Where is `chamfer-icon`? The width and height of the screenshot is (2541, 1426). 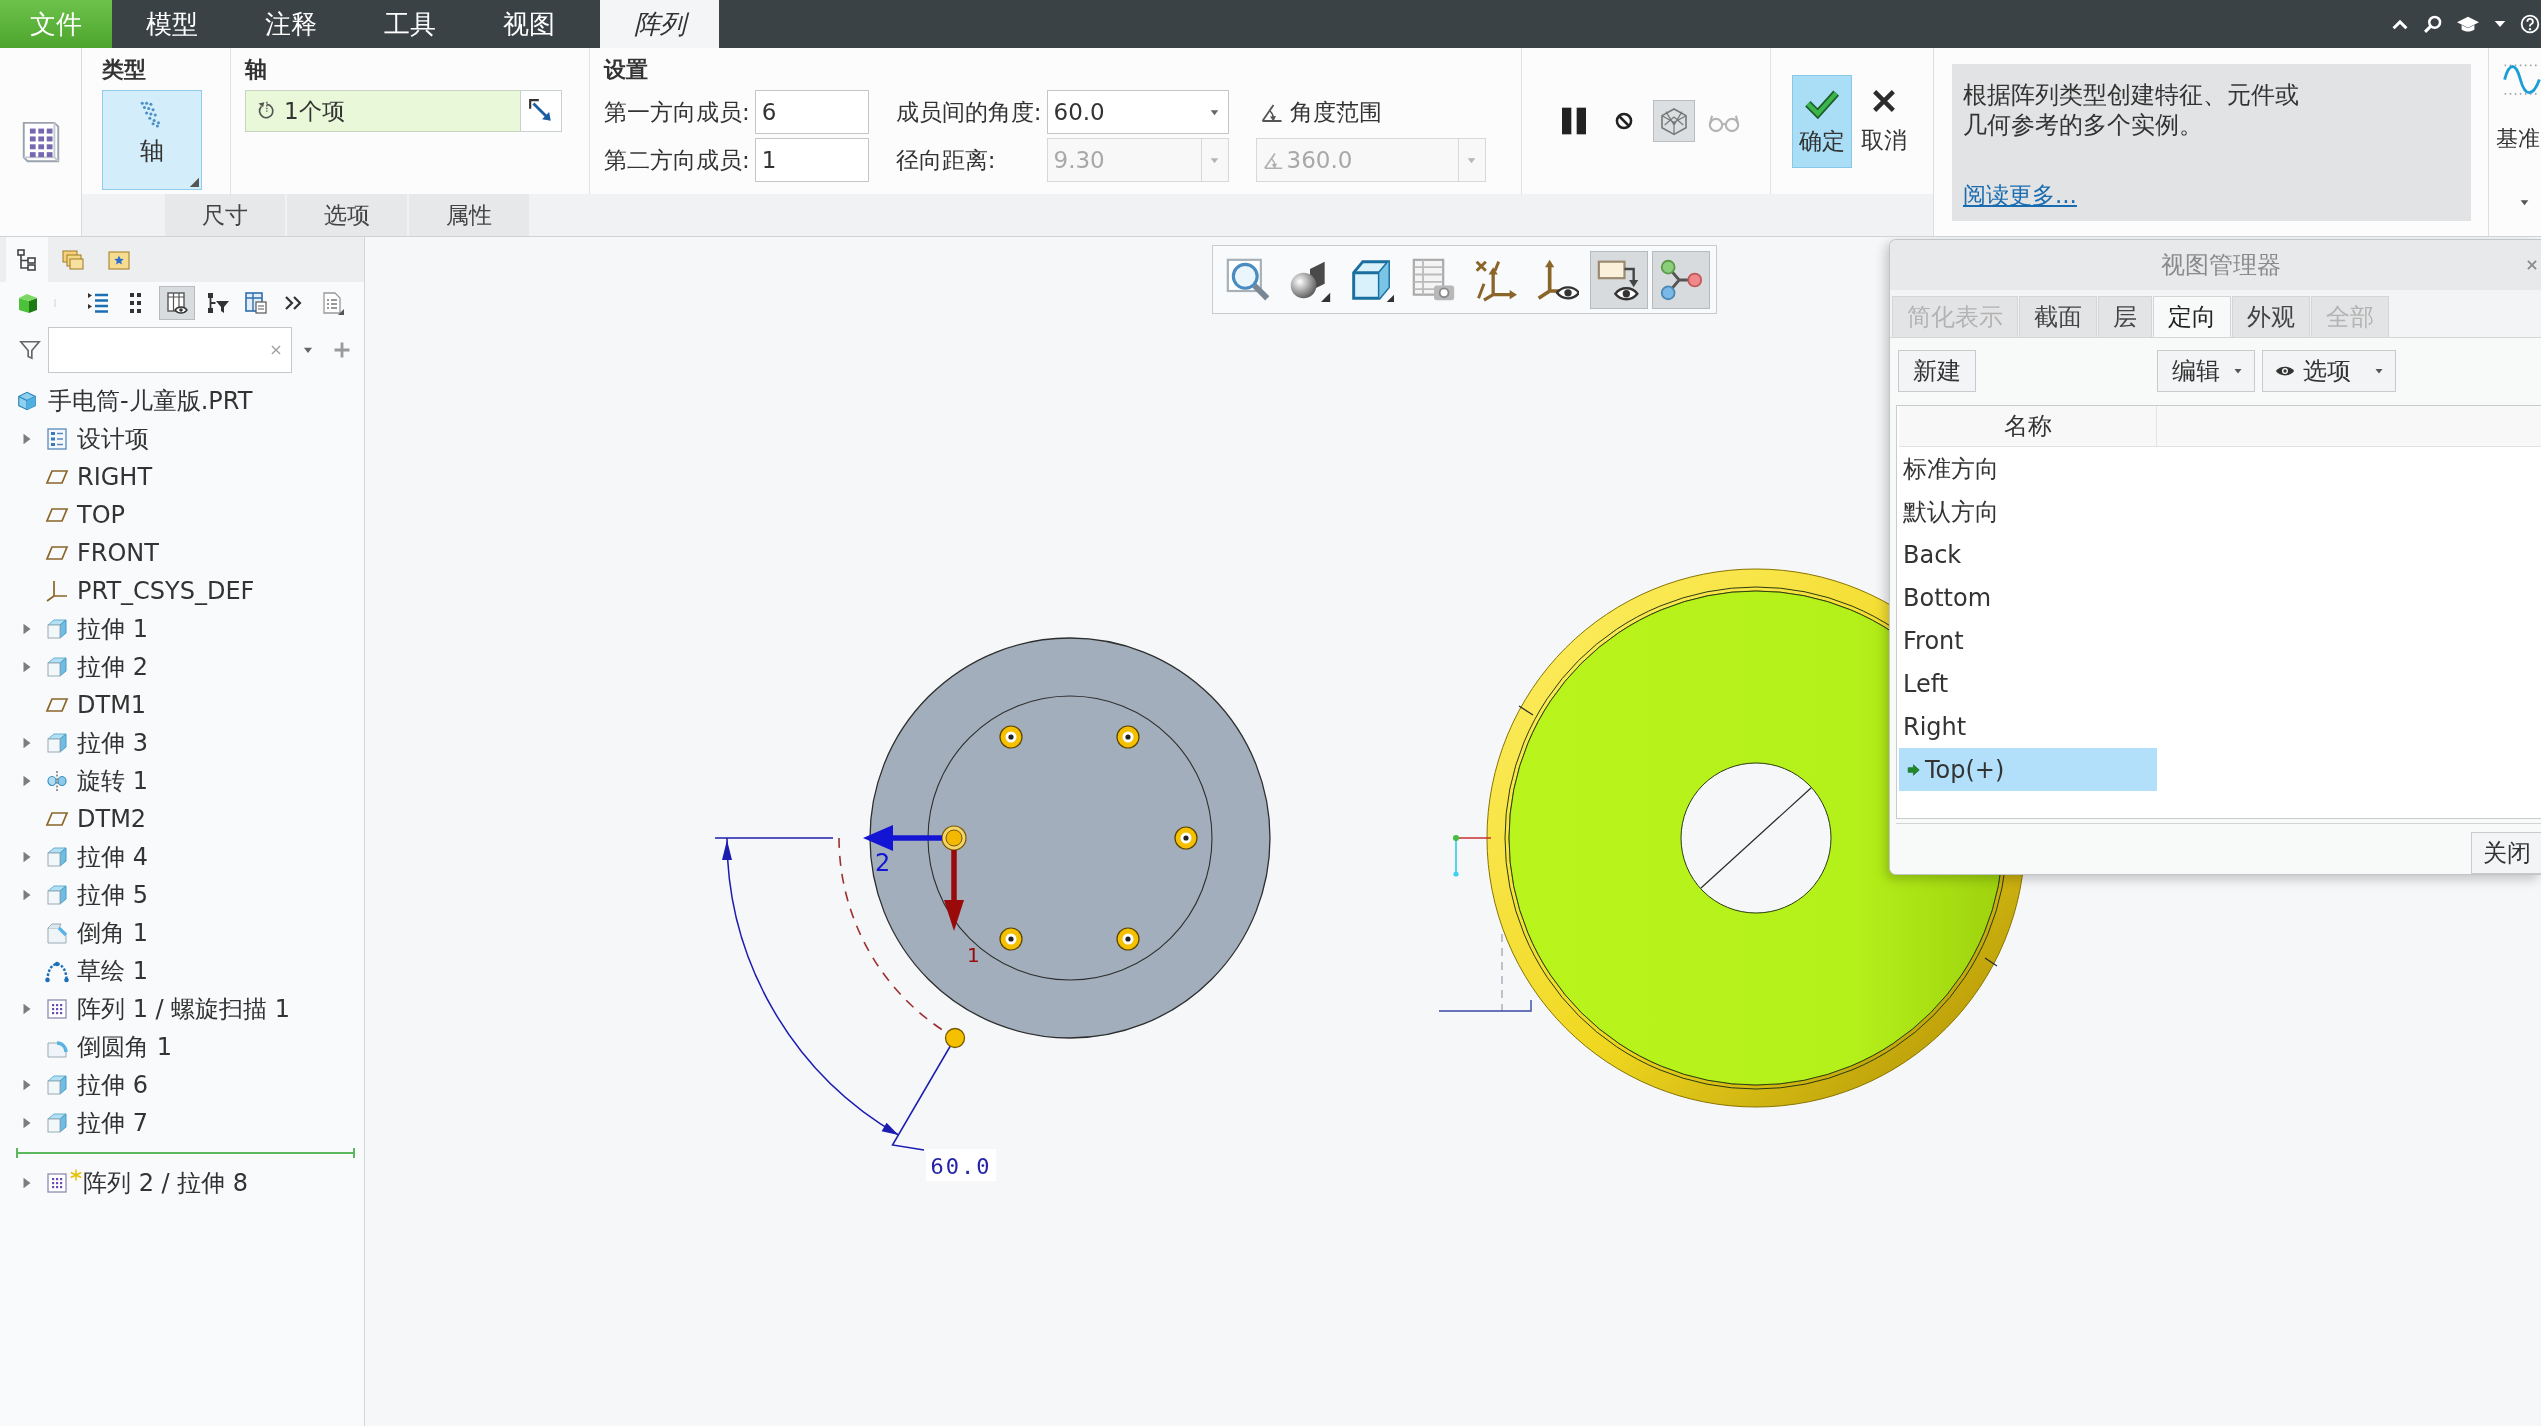 chamfer-icon is located at coordinates (57, 933).